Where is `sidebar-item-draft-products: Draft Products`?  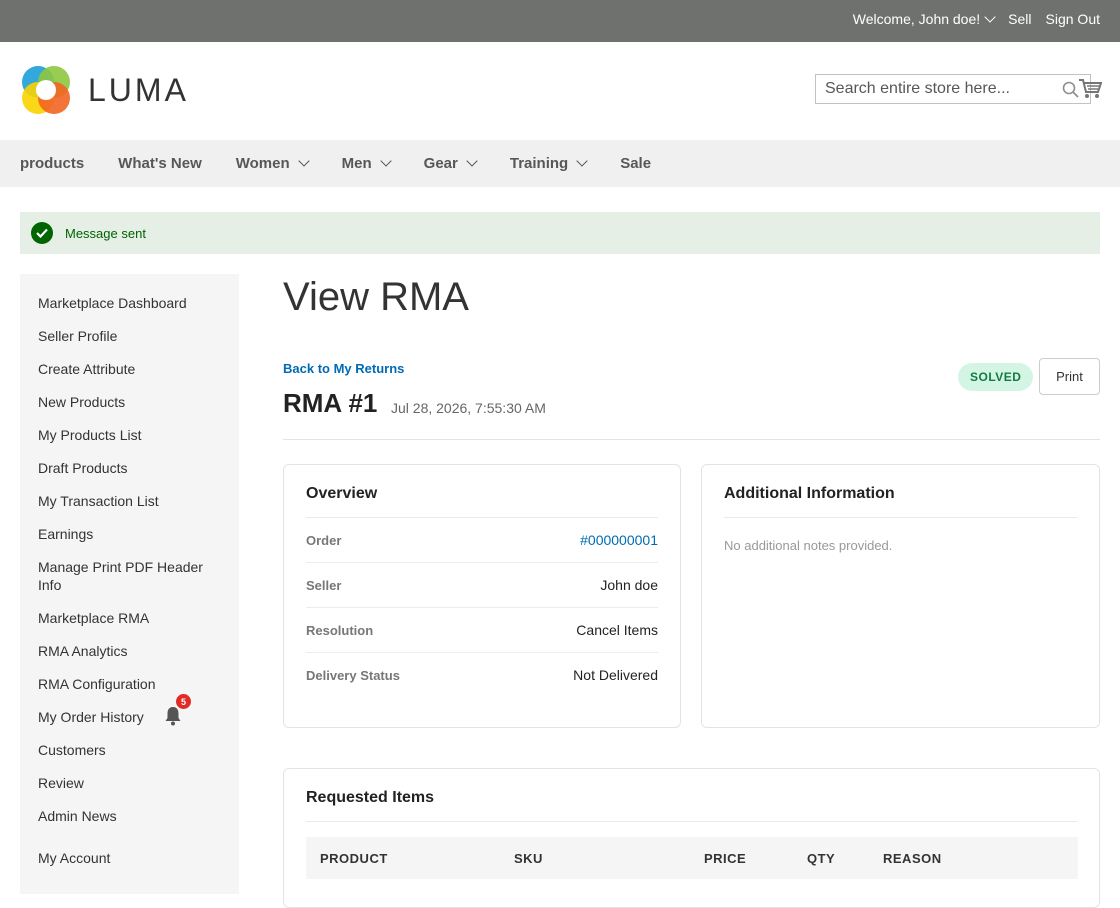 sidebar-item-draft-products: Draft Products is located at coordinates (128, 468).